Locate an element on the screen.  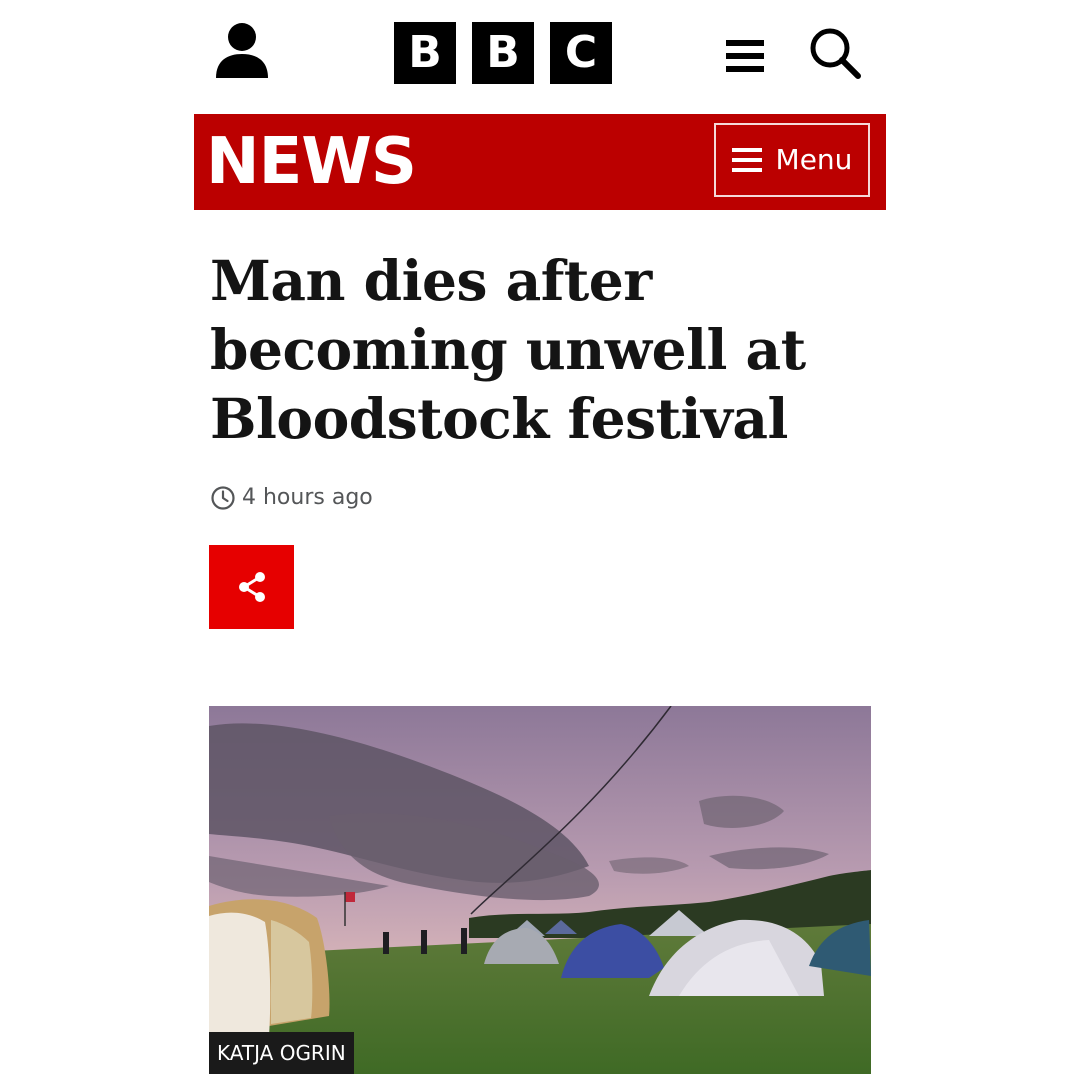
clock-icon is located at coordinates (223, 498).